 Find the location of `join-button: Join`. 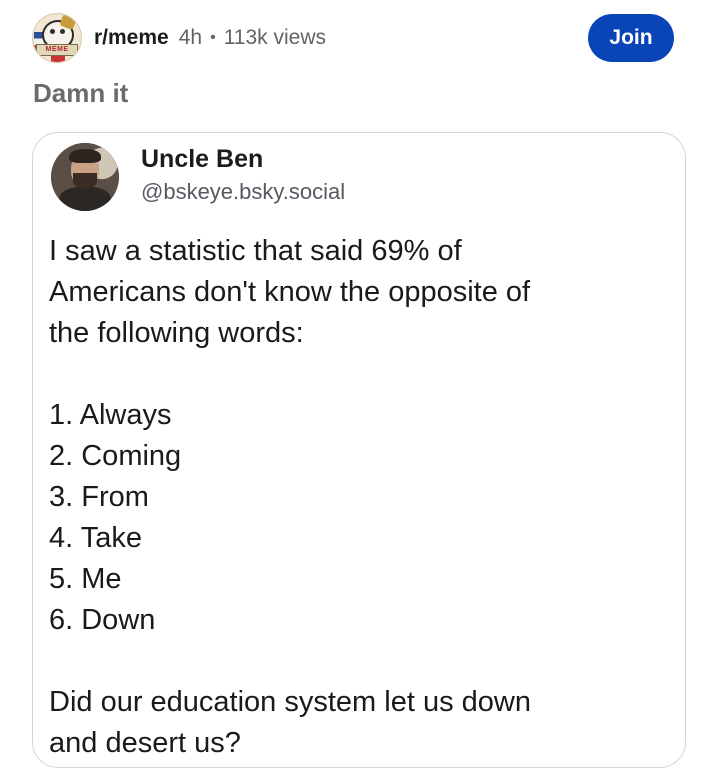

join-button: Join is located at coordinates (631, 38).